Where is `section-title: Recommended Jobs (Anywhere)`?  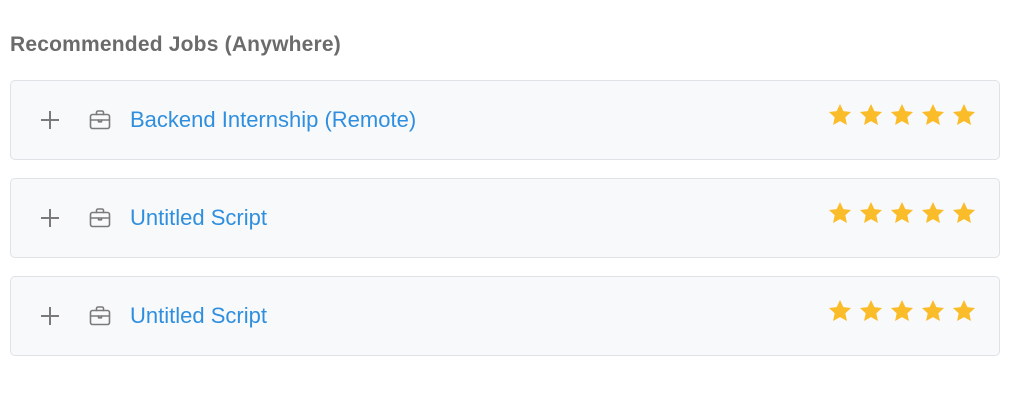 section-title: Recommended Jobs (Anywhere) is located at coordinates (175, 44).